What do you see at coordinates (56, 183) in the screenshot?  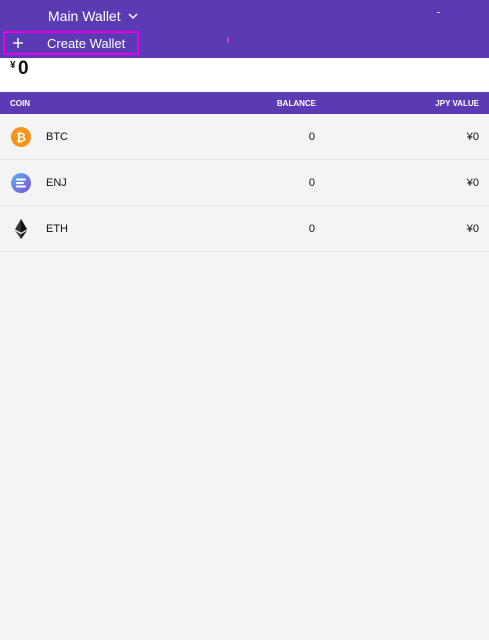 I see `coin-symbol: ENJ` at bounding box center [56, 183].